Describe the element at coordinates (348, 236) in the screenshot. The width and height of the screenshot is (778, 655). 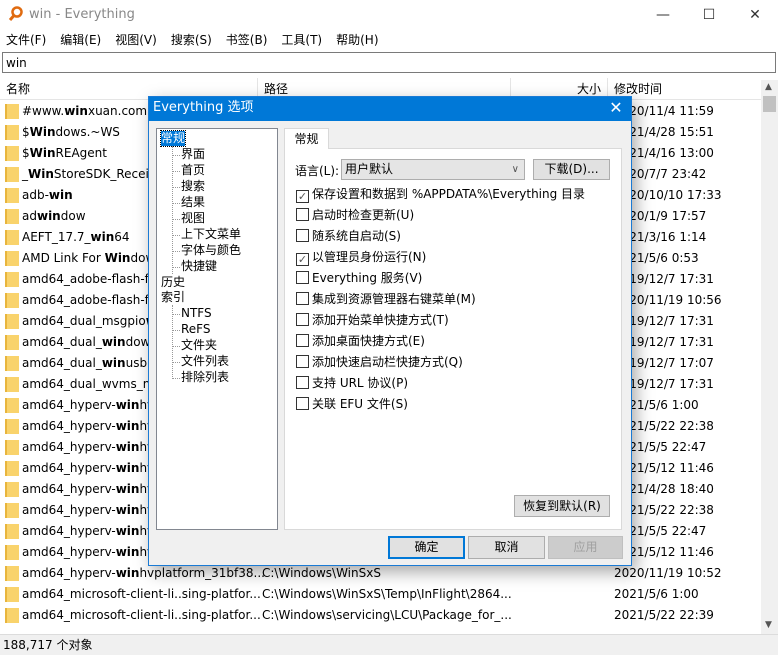
I see `option-checkbox: 随系统自启动(S)` at that location.